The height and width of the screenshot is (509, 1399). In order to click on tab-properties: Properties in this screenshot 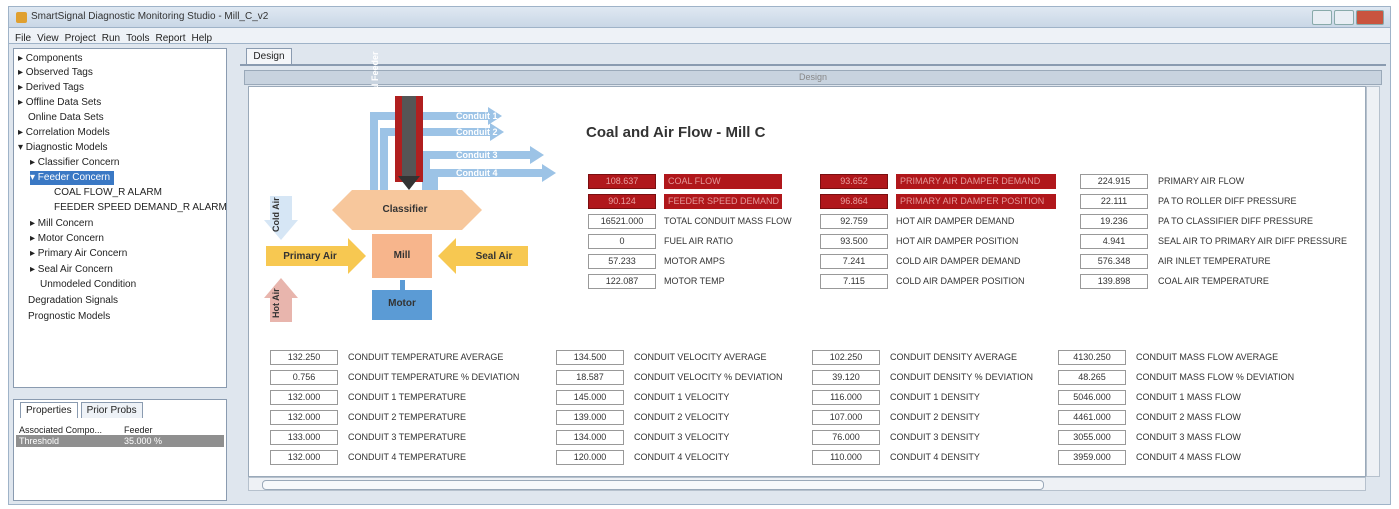, I will do `click(49, 410)`.